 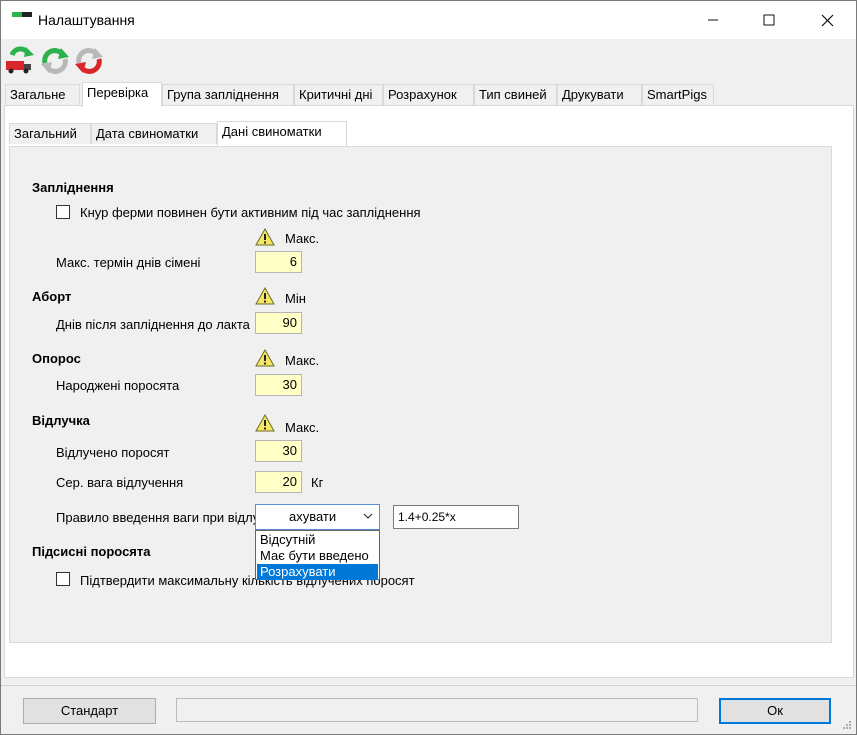 What do you see at coordinates (428, 94) in the screenshot?
I see `tab-calculation: Розрахунок` at bounding box center [428, 94].